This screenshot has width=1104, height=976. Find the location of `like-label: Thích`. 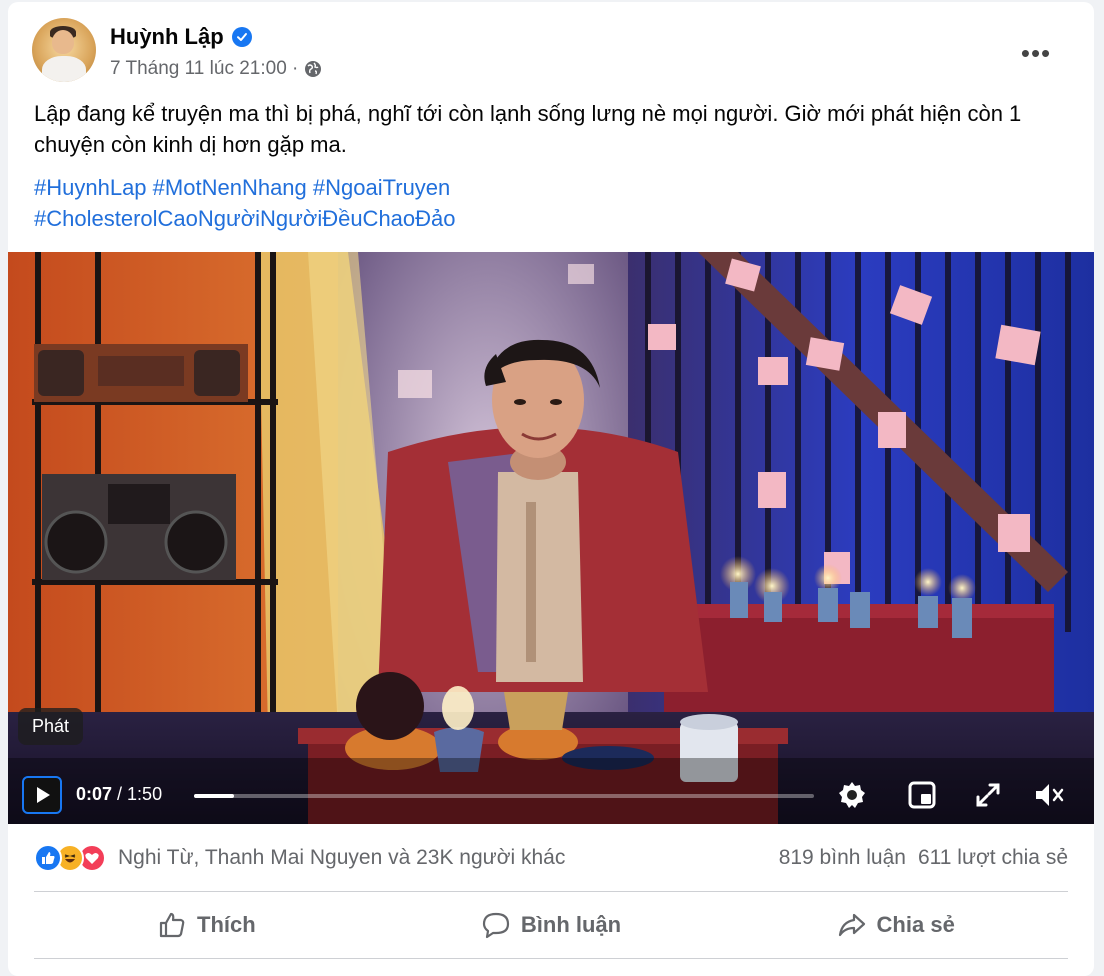

like-label: Thích is located at coordinates (226, 924).